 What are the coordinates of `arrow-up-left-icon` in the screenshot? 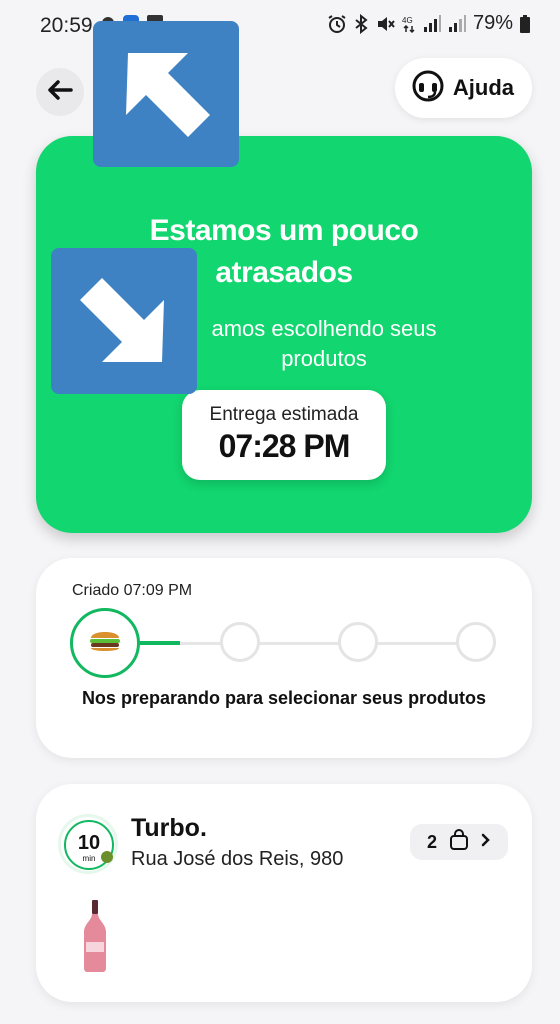 It's located at (166, 112).